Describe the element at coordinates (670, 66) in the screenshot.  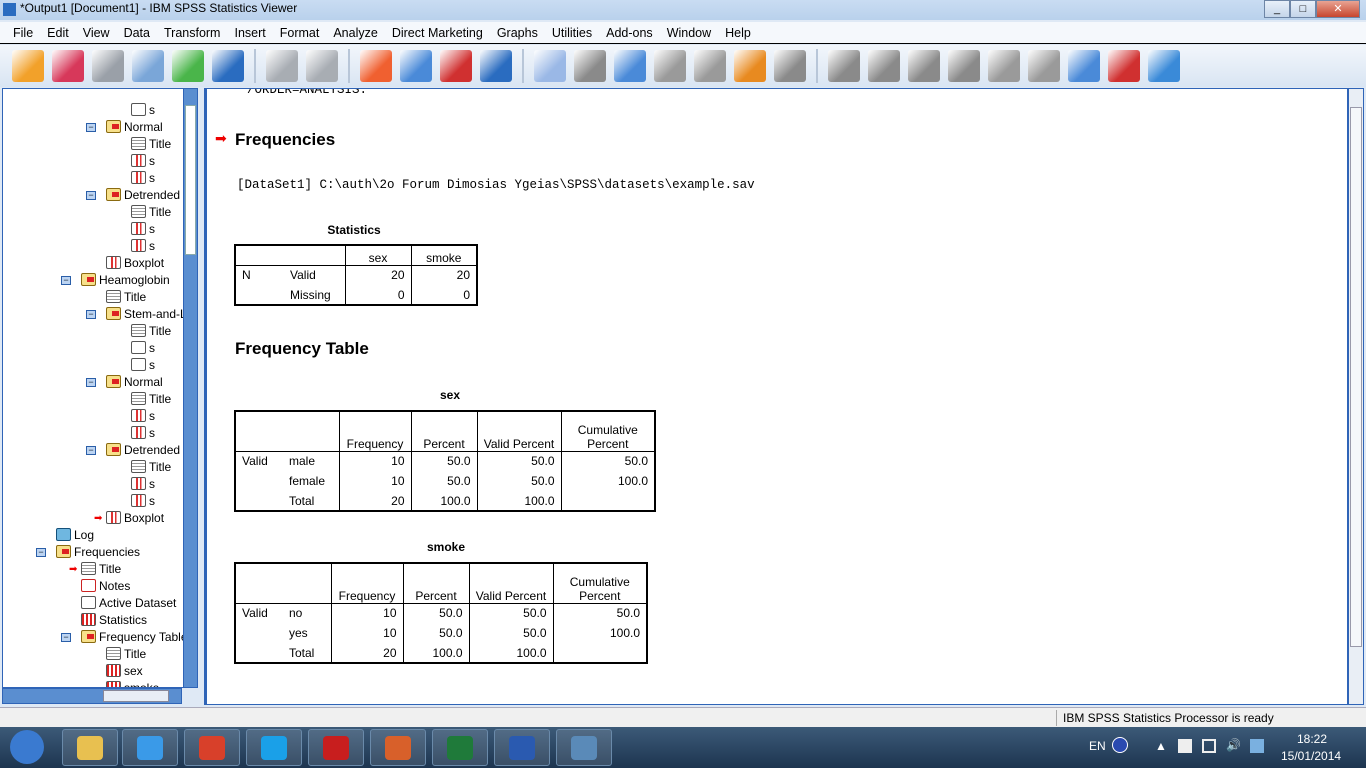
I see `promote-icon` at that location.